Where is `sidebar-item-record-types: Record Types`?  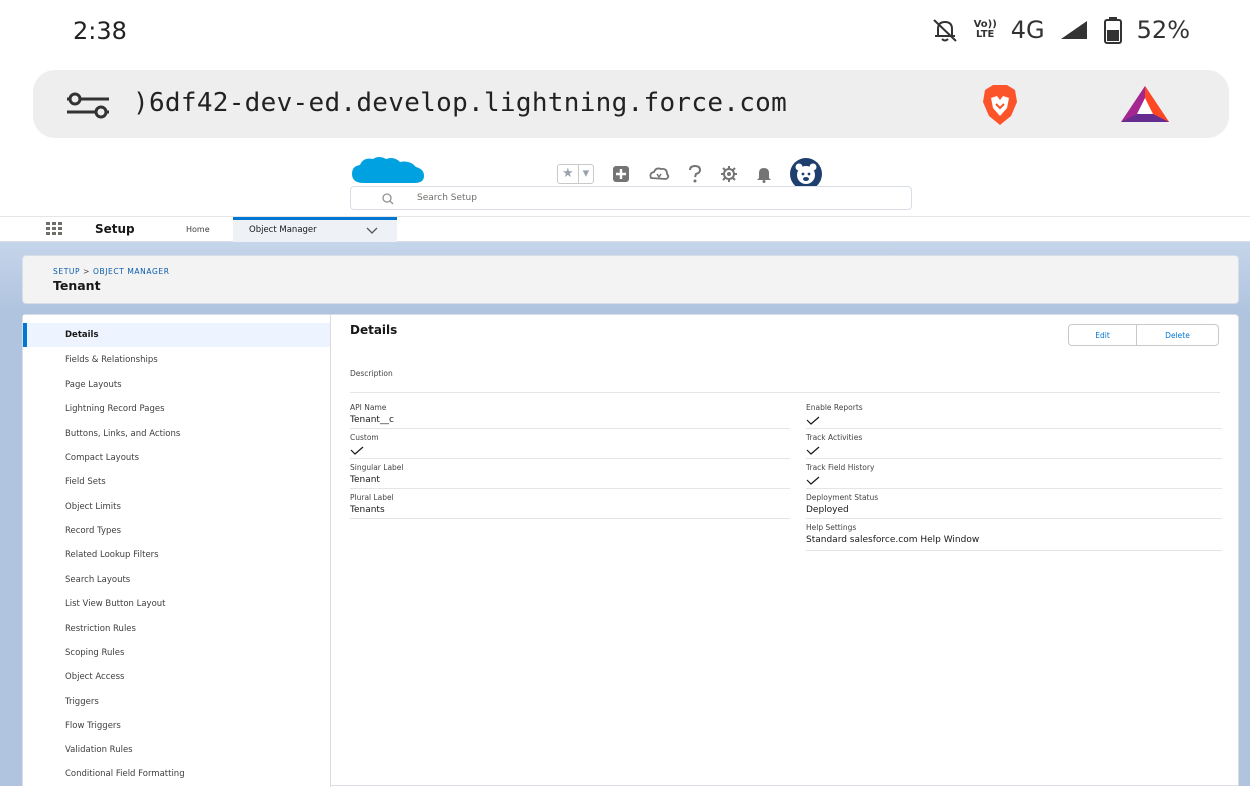
sidebar-item-record-types: Record Types is located at coordinates (176, 531).